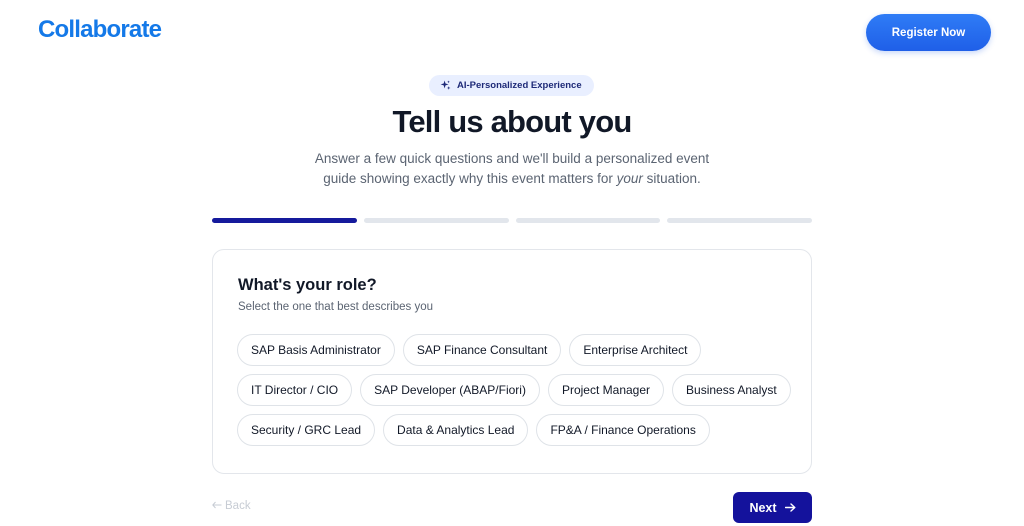  What do you see at coordinates (671, 178) in the screenshot?
I see `subtitle-line-2-end: situation.` at bounding box center [671, 178].